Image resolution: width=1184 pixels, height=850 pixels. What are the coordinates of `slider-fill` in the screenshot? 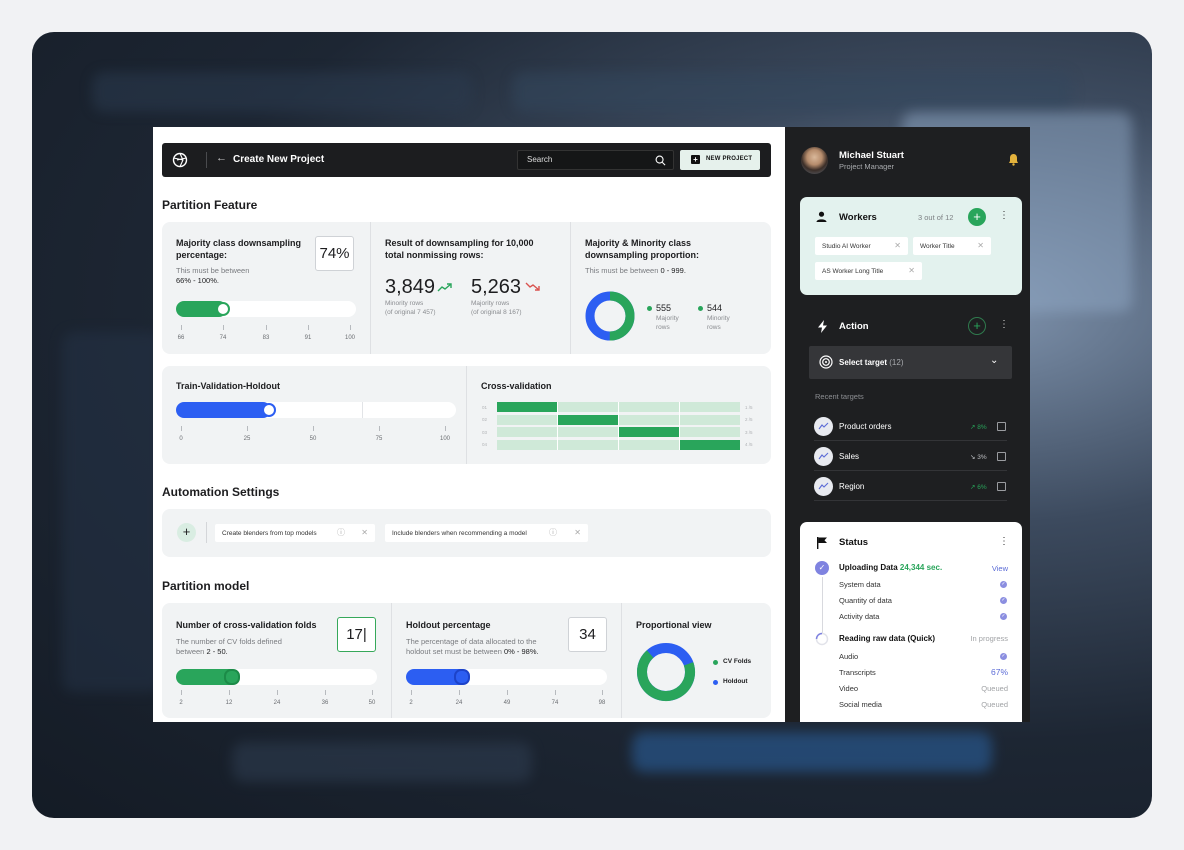 It's located at (223, 410).